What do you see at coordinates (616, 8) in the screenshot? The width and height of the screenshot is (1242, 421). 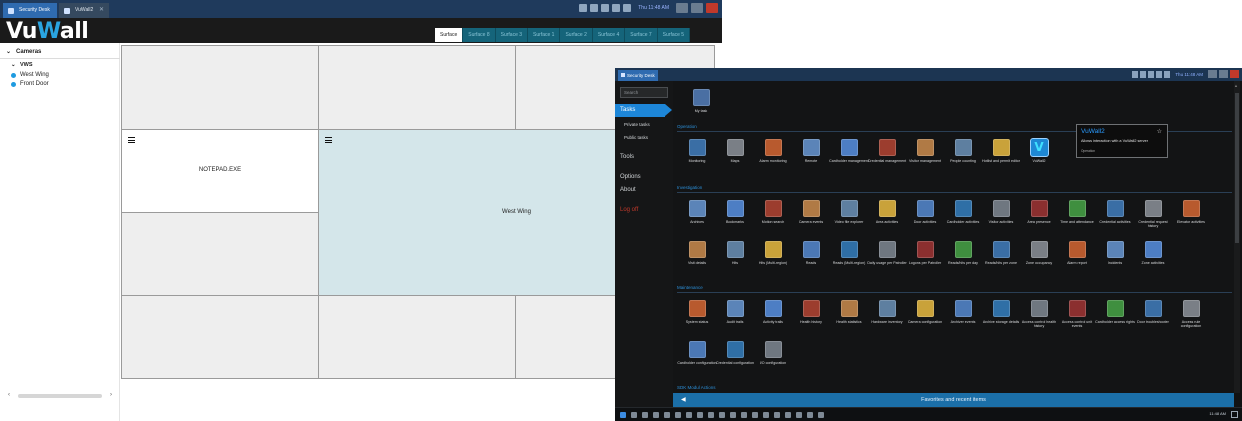 I see `volume-icon` at bounding box center [616, 8].